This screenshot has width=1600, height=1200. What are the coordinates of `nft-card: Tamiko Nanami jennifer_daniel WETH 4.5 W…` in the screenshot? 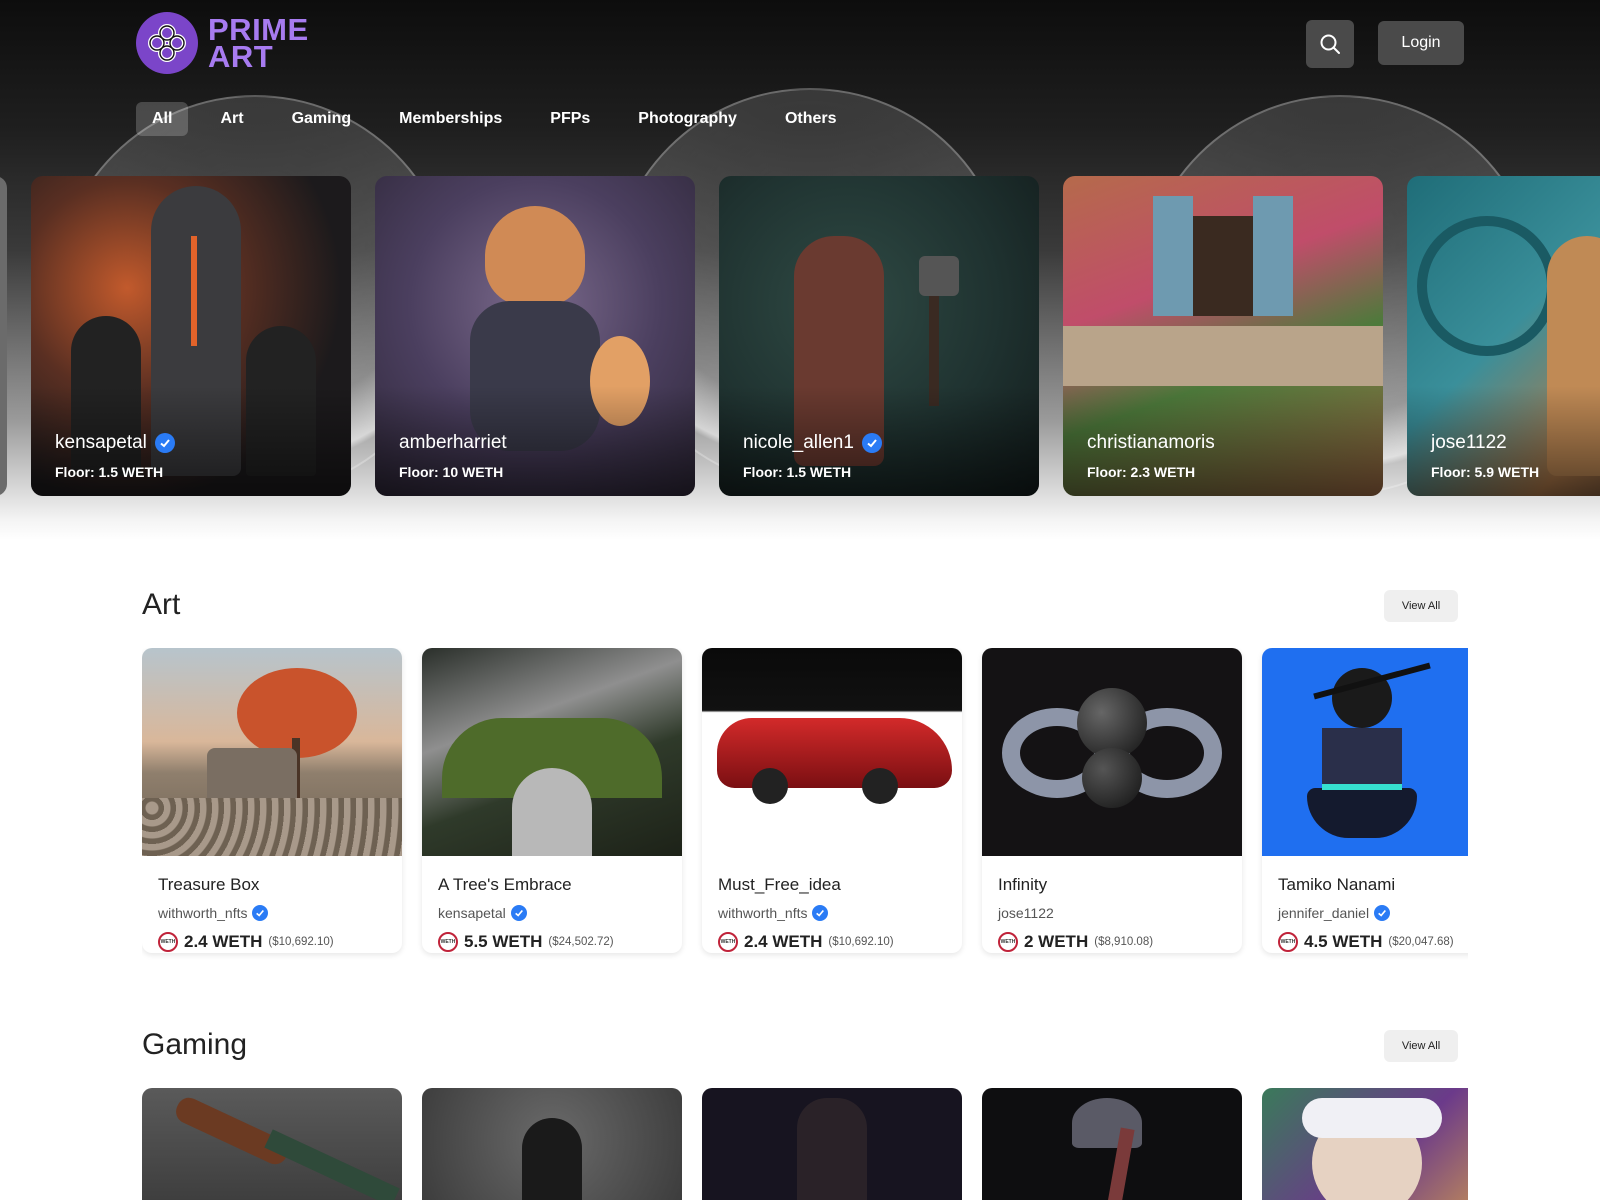 It's located at (1365, 800).